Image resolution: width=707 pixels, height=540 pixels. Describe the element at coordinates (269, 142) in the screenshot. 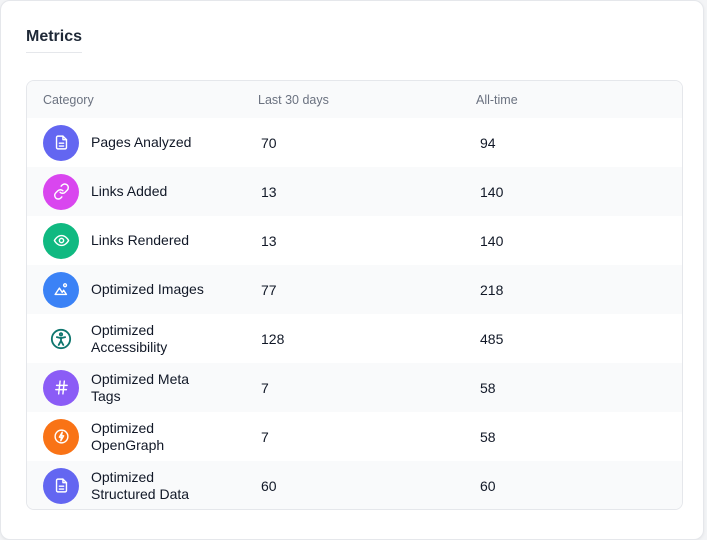

I see `row-last-30-days: 70` at that location.